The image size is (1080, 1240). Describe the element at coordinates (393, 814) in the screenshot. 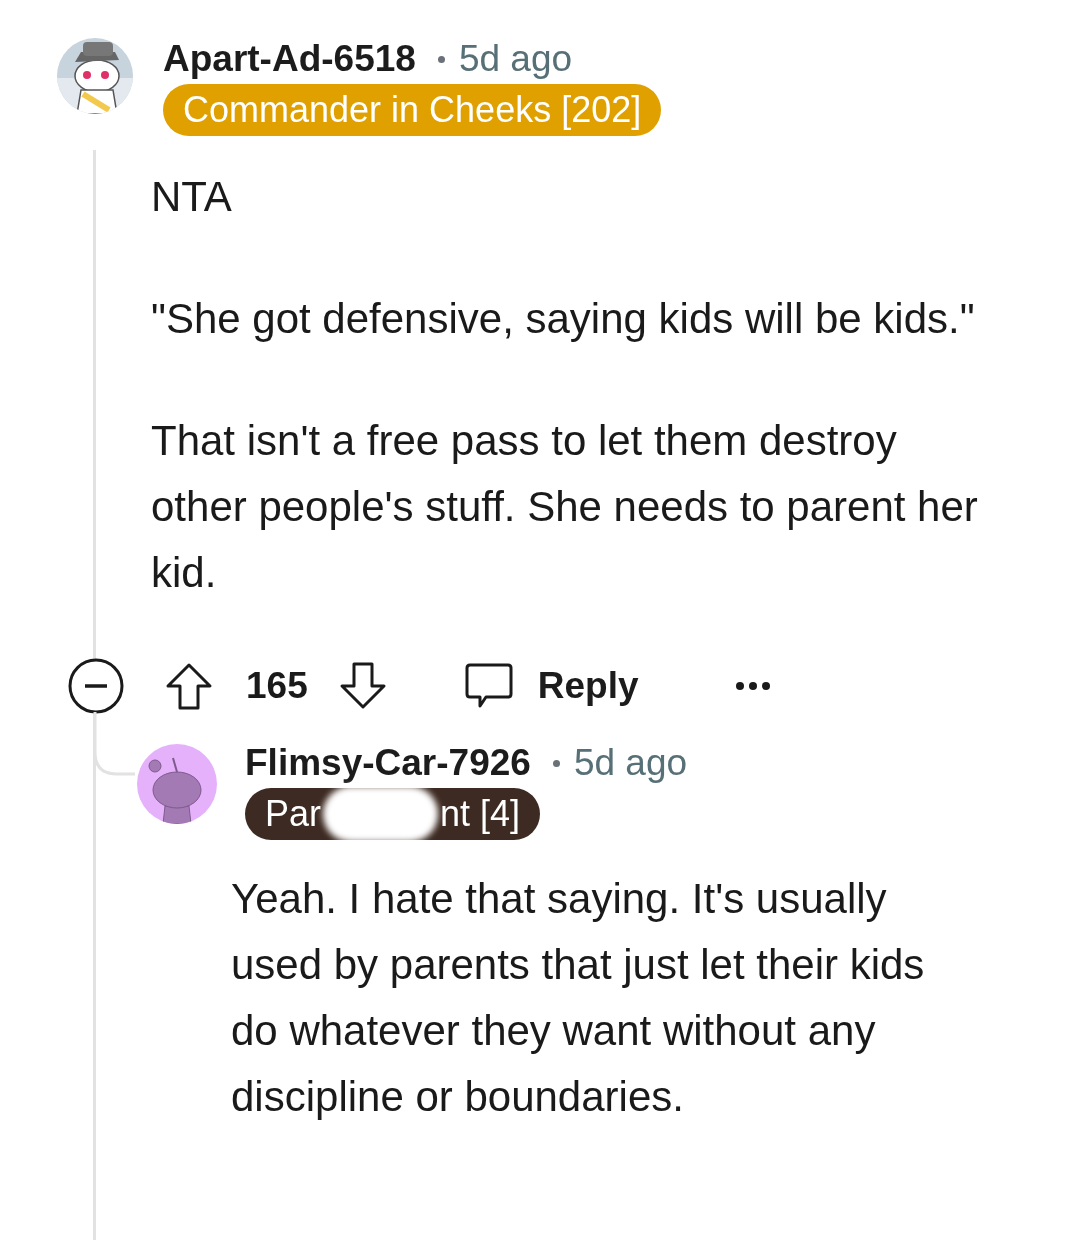

I see `user-flair: Par nt [4]` at that location.